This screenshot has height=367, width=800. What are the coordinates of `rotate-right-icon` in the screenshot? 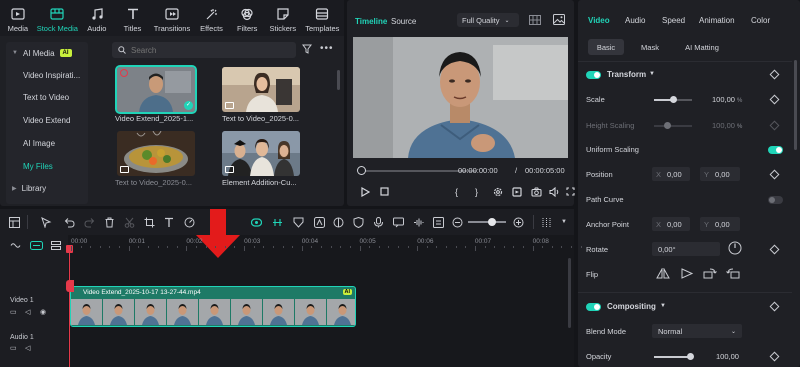 It's located at (710, 273).